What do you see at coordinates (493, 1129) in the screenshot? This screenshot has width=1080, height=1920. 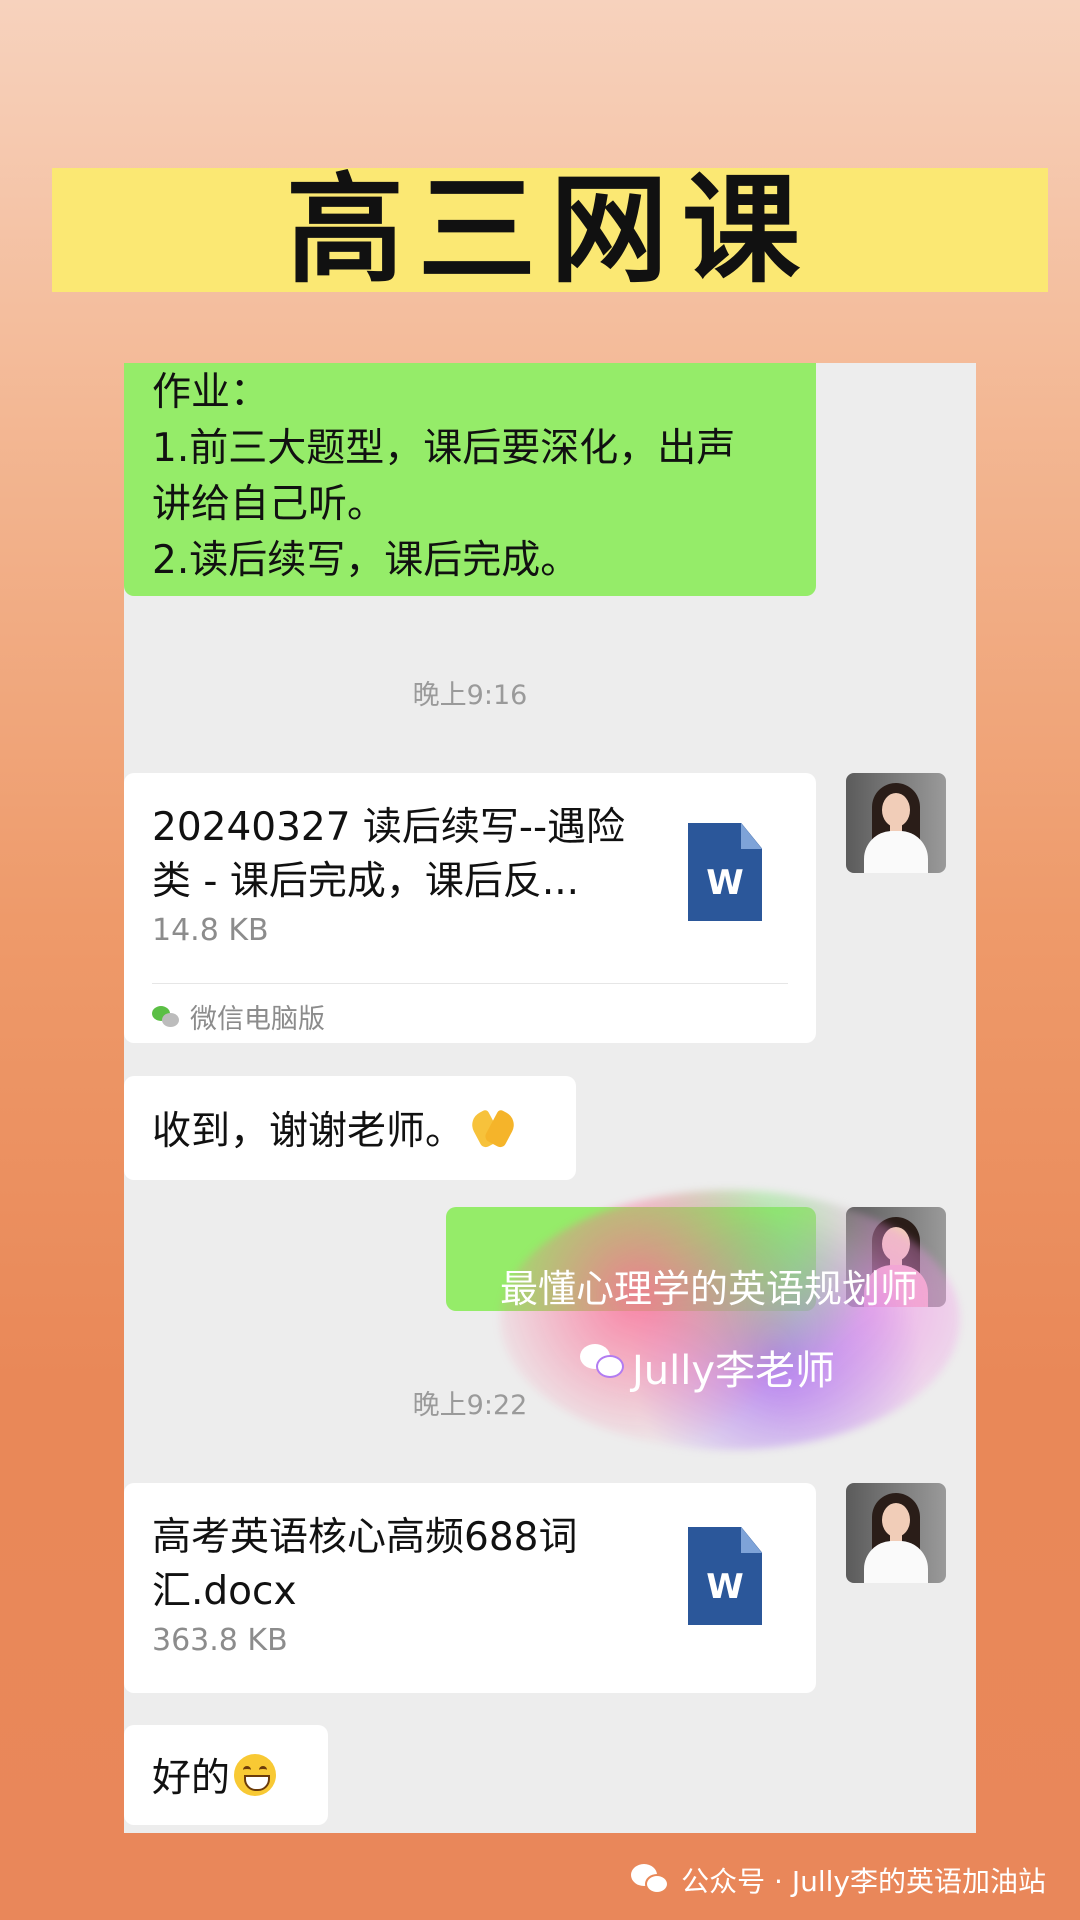 I see `pray-emoji-icon` at bounding box center [493, 1129].